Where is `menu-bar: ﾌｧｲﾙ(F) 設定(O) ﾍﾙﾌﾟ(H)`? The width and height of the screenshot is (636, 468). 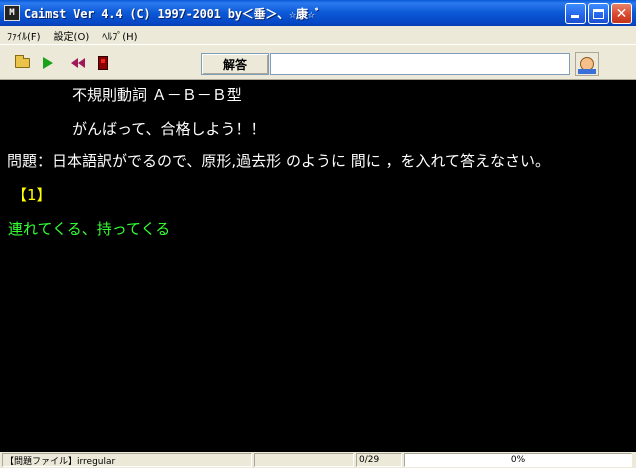
menu-bar: ﾌｧｲﾙ(F) 設定(O) ﾍﾙﾌﾟ(H) is located at coordinates (318, 35).